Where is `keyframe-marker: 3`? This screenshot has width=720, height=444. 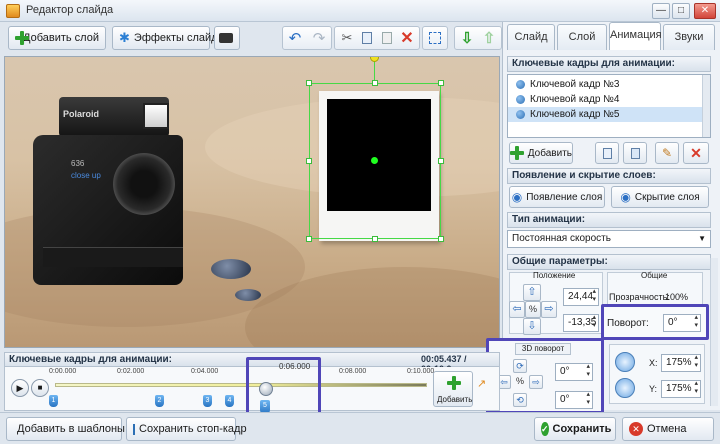
keyframe-marker: 3 is located at coordinates (207, 401).